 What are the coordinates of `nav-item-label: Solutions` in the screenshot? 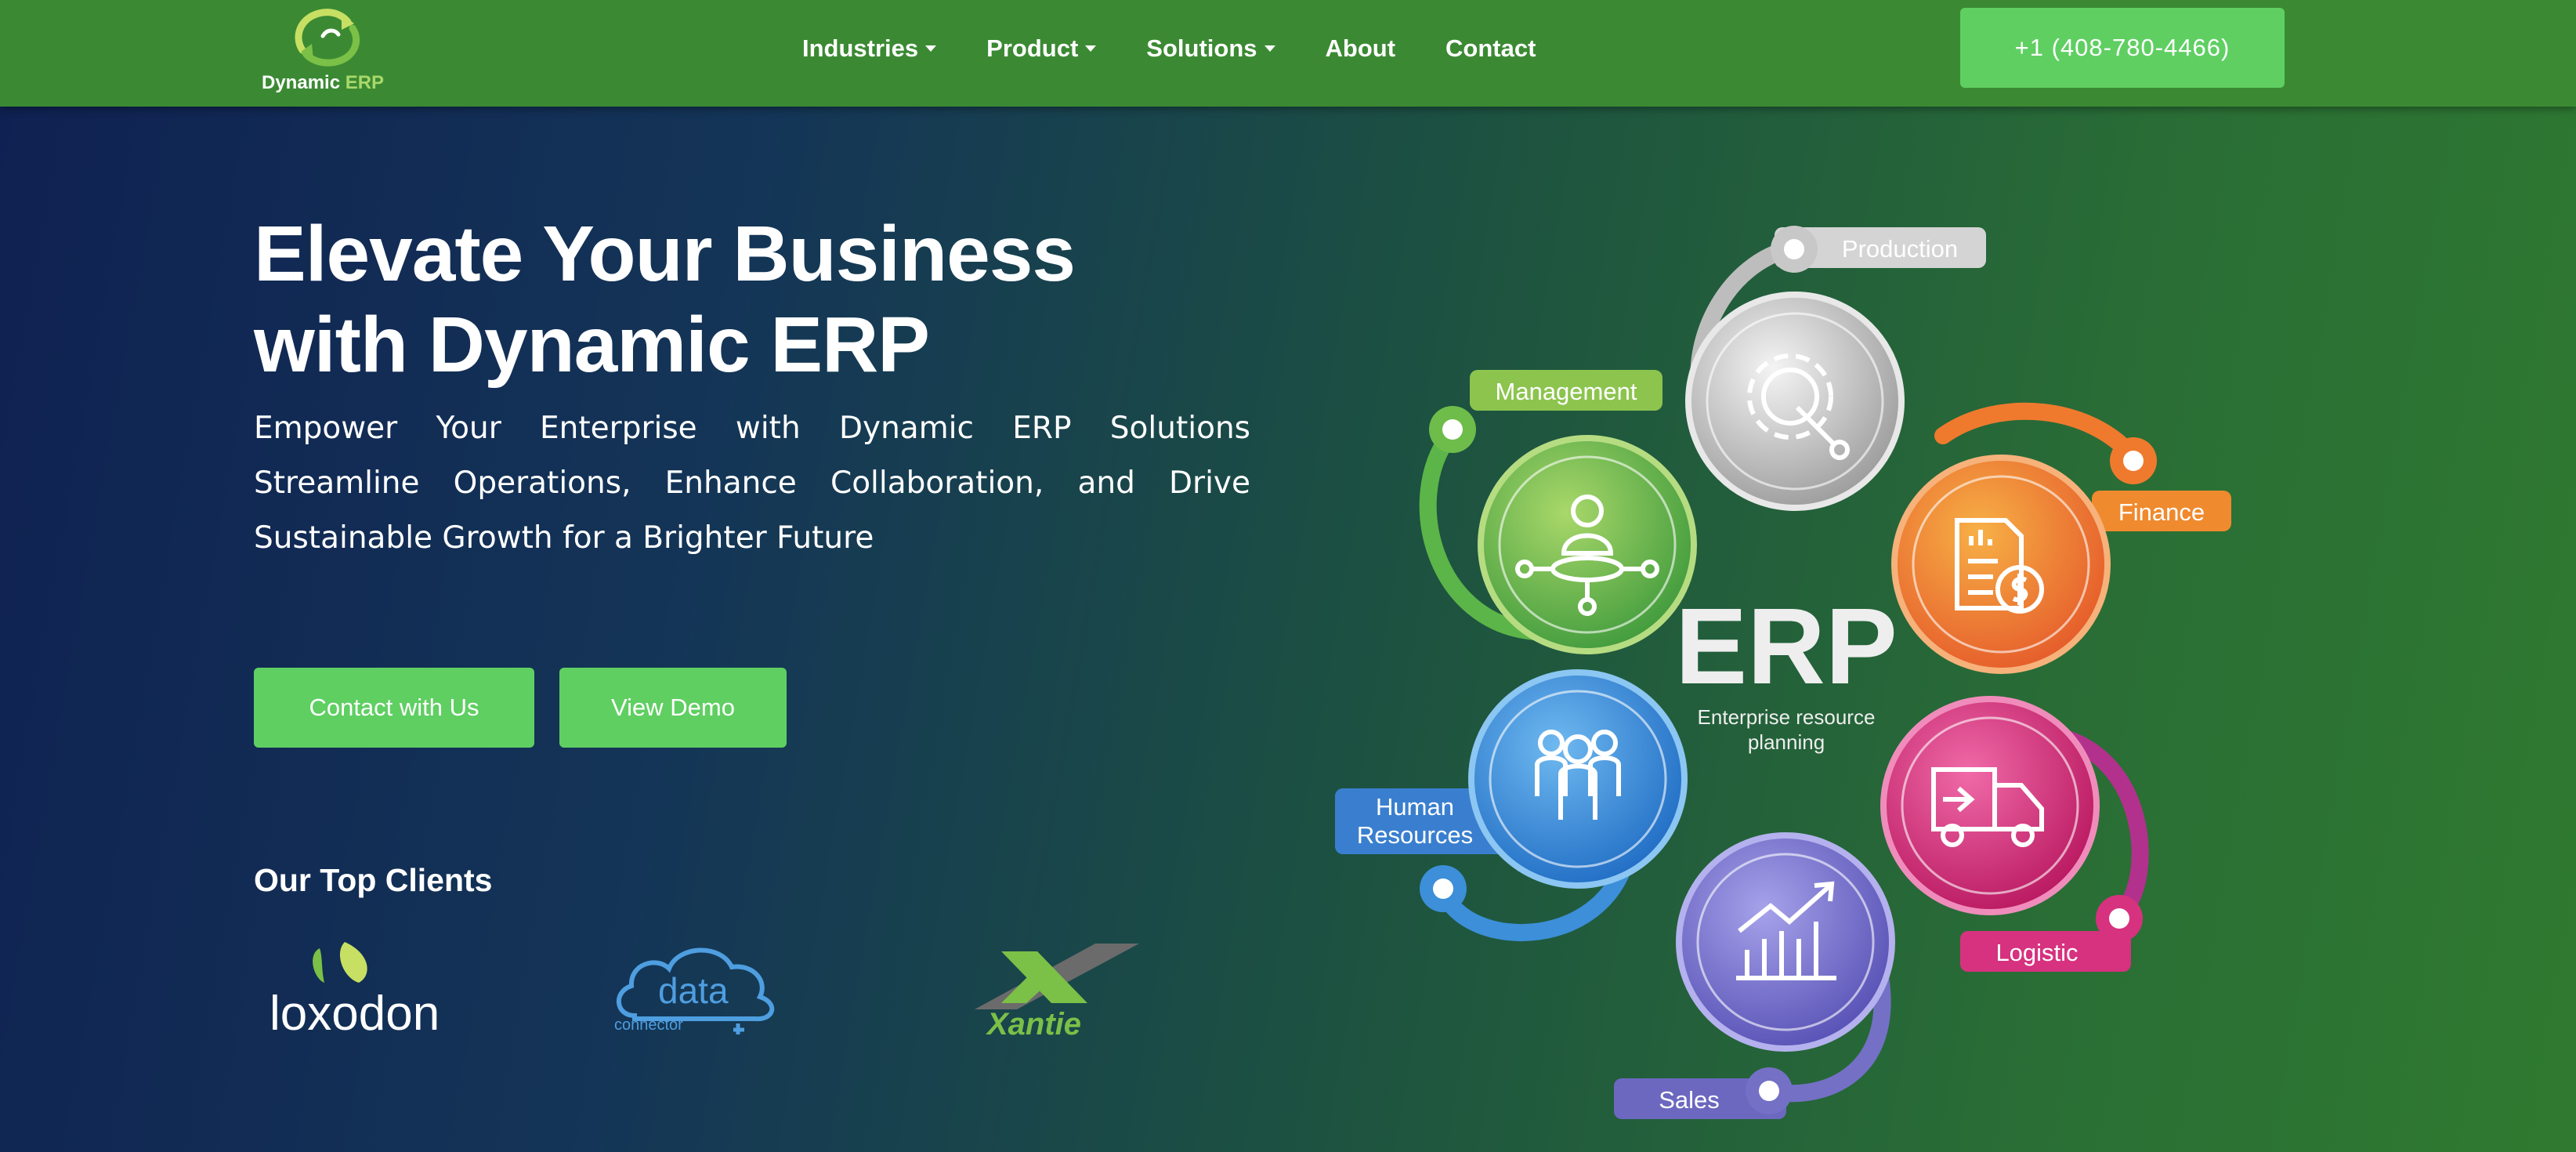 It's located at (1201, 48).